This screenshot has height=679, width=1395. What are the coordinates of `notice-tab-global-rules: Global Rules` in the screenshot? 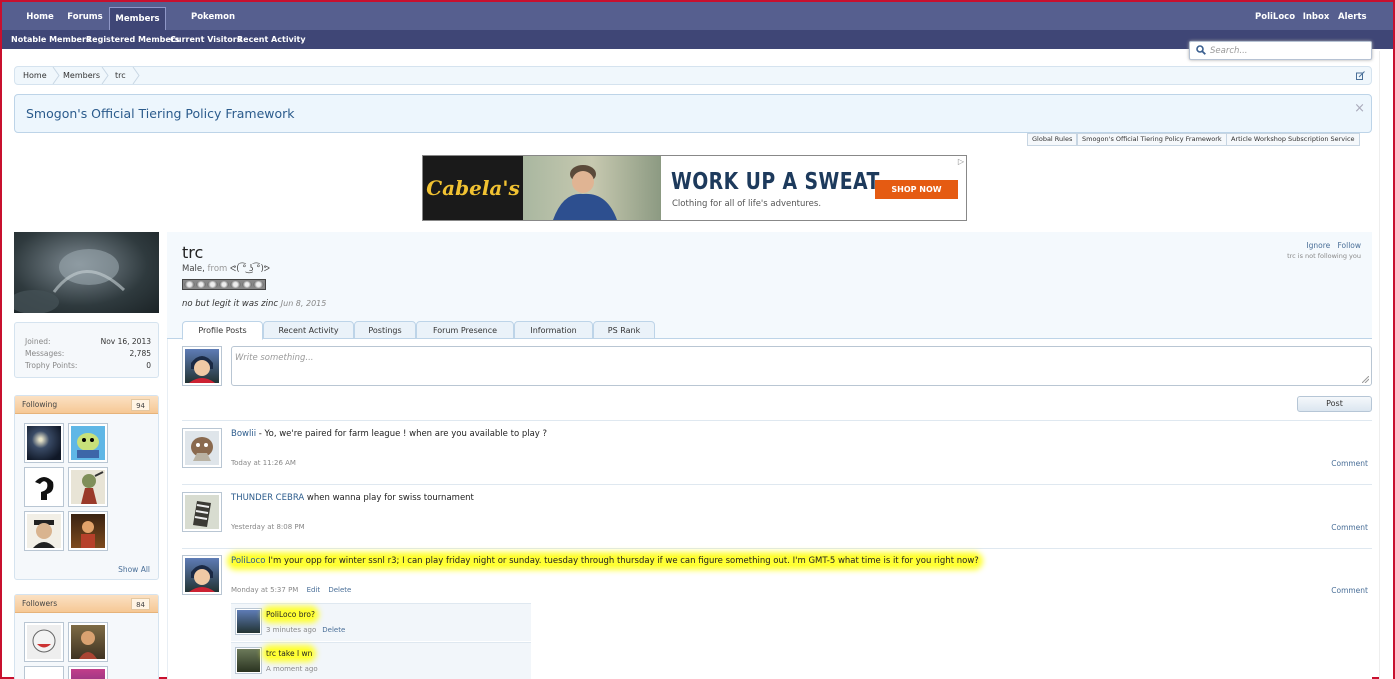 It's located at (1052, 139).